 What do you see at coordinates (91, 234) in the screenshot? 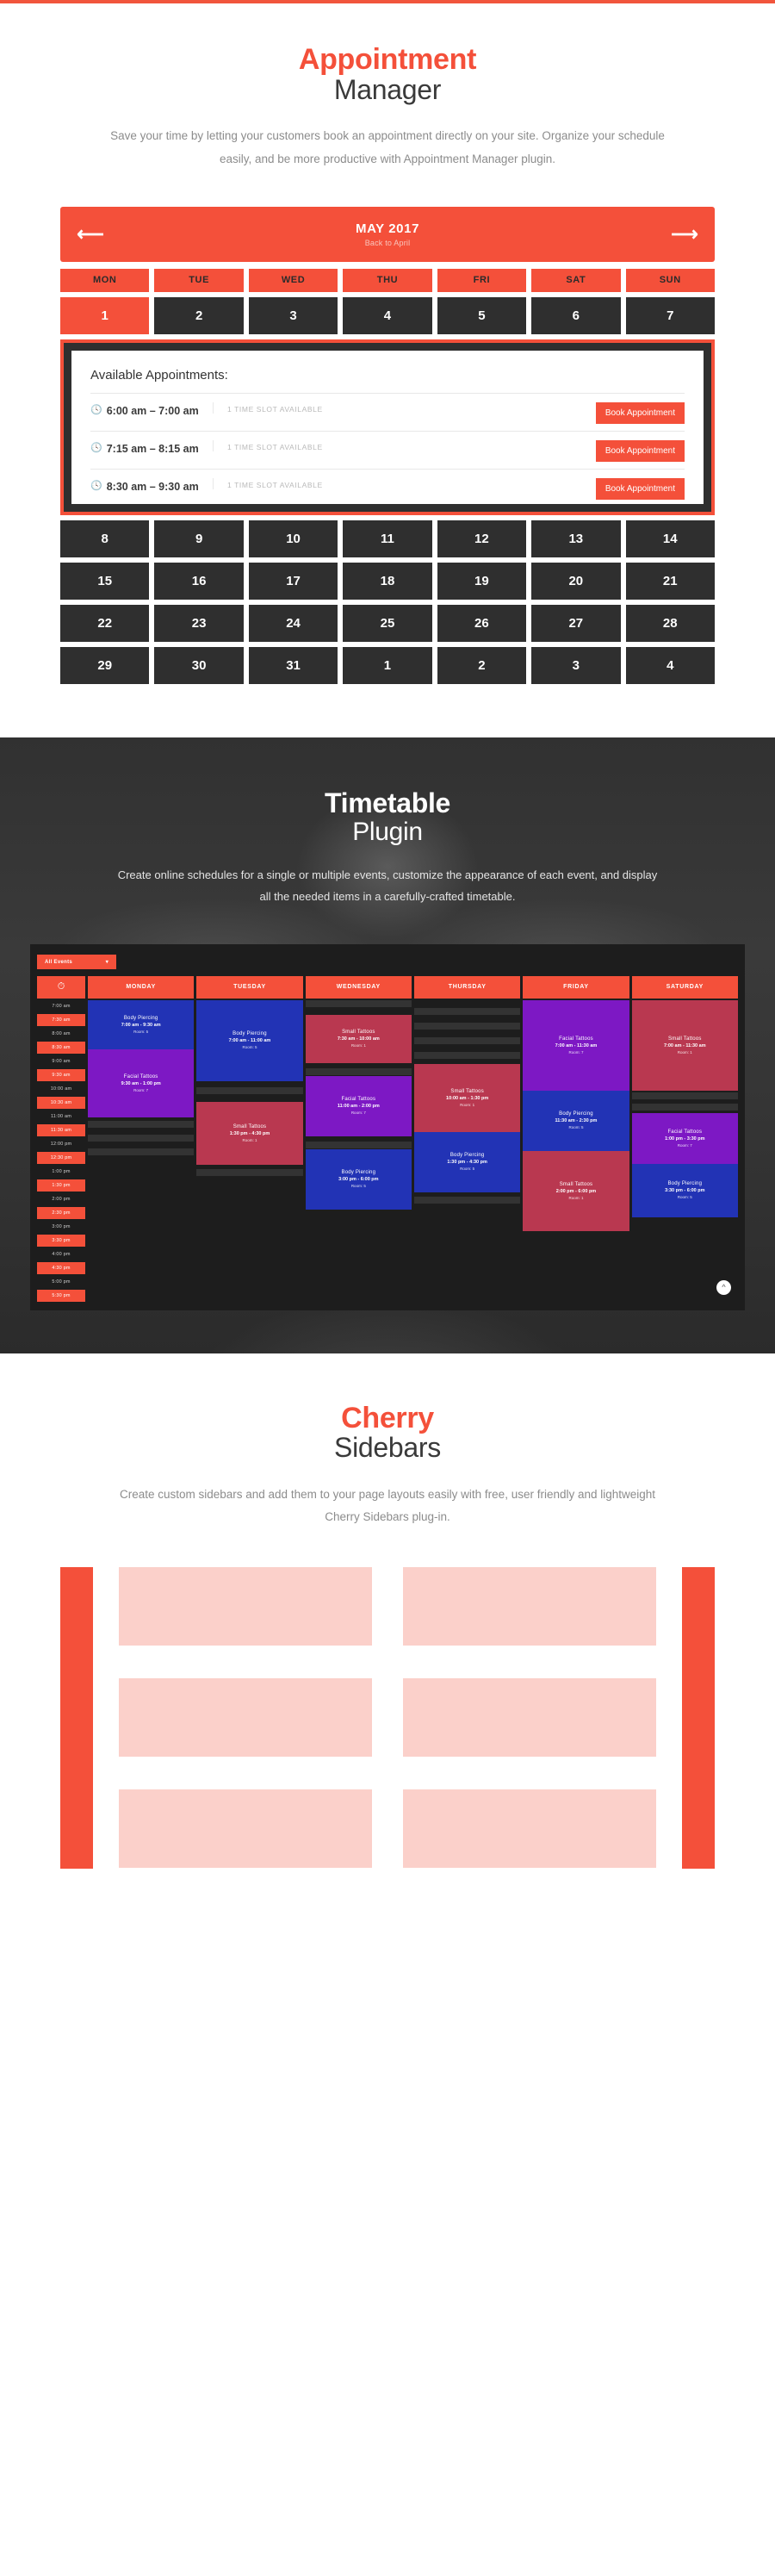
I see `arrow-left-icon: ⟵` at bounding box center [91, 234].